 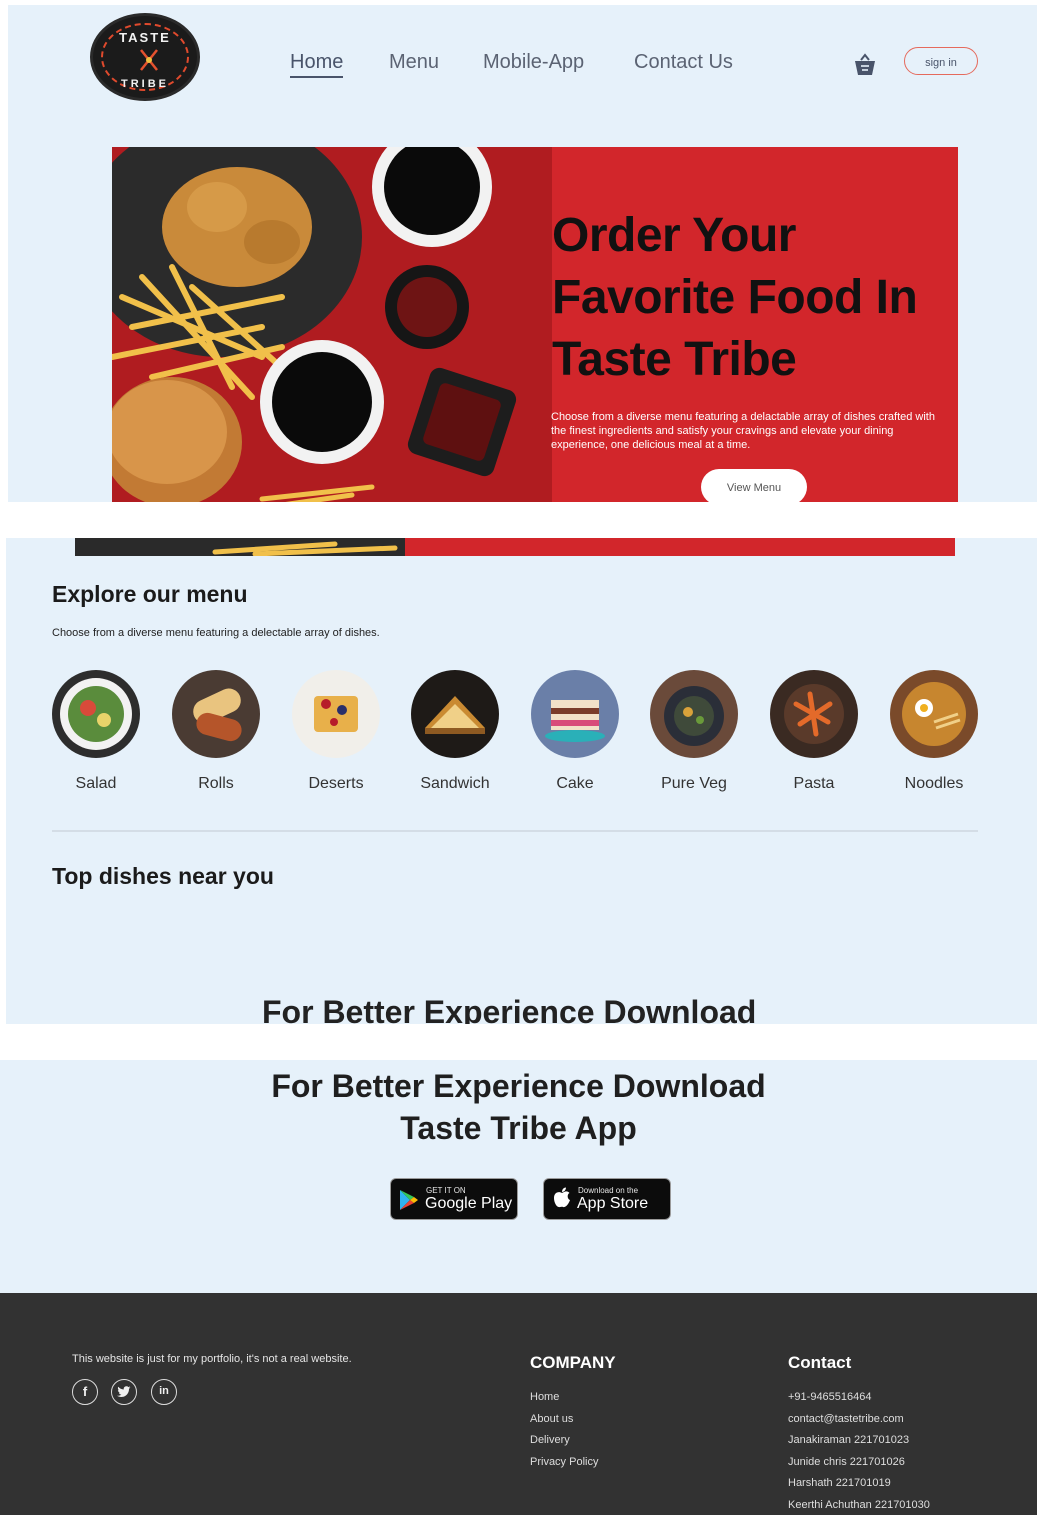 I want to click on menu-item-cake: Cake, so click(x=575, y=731).